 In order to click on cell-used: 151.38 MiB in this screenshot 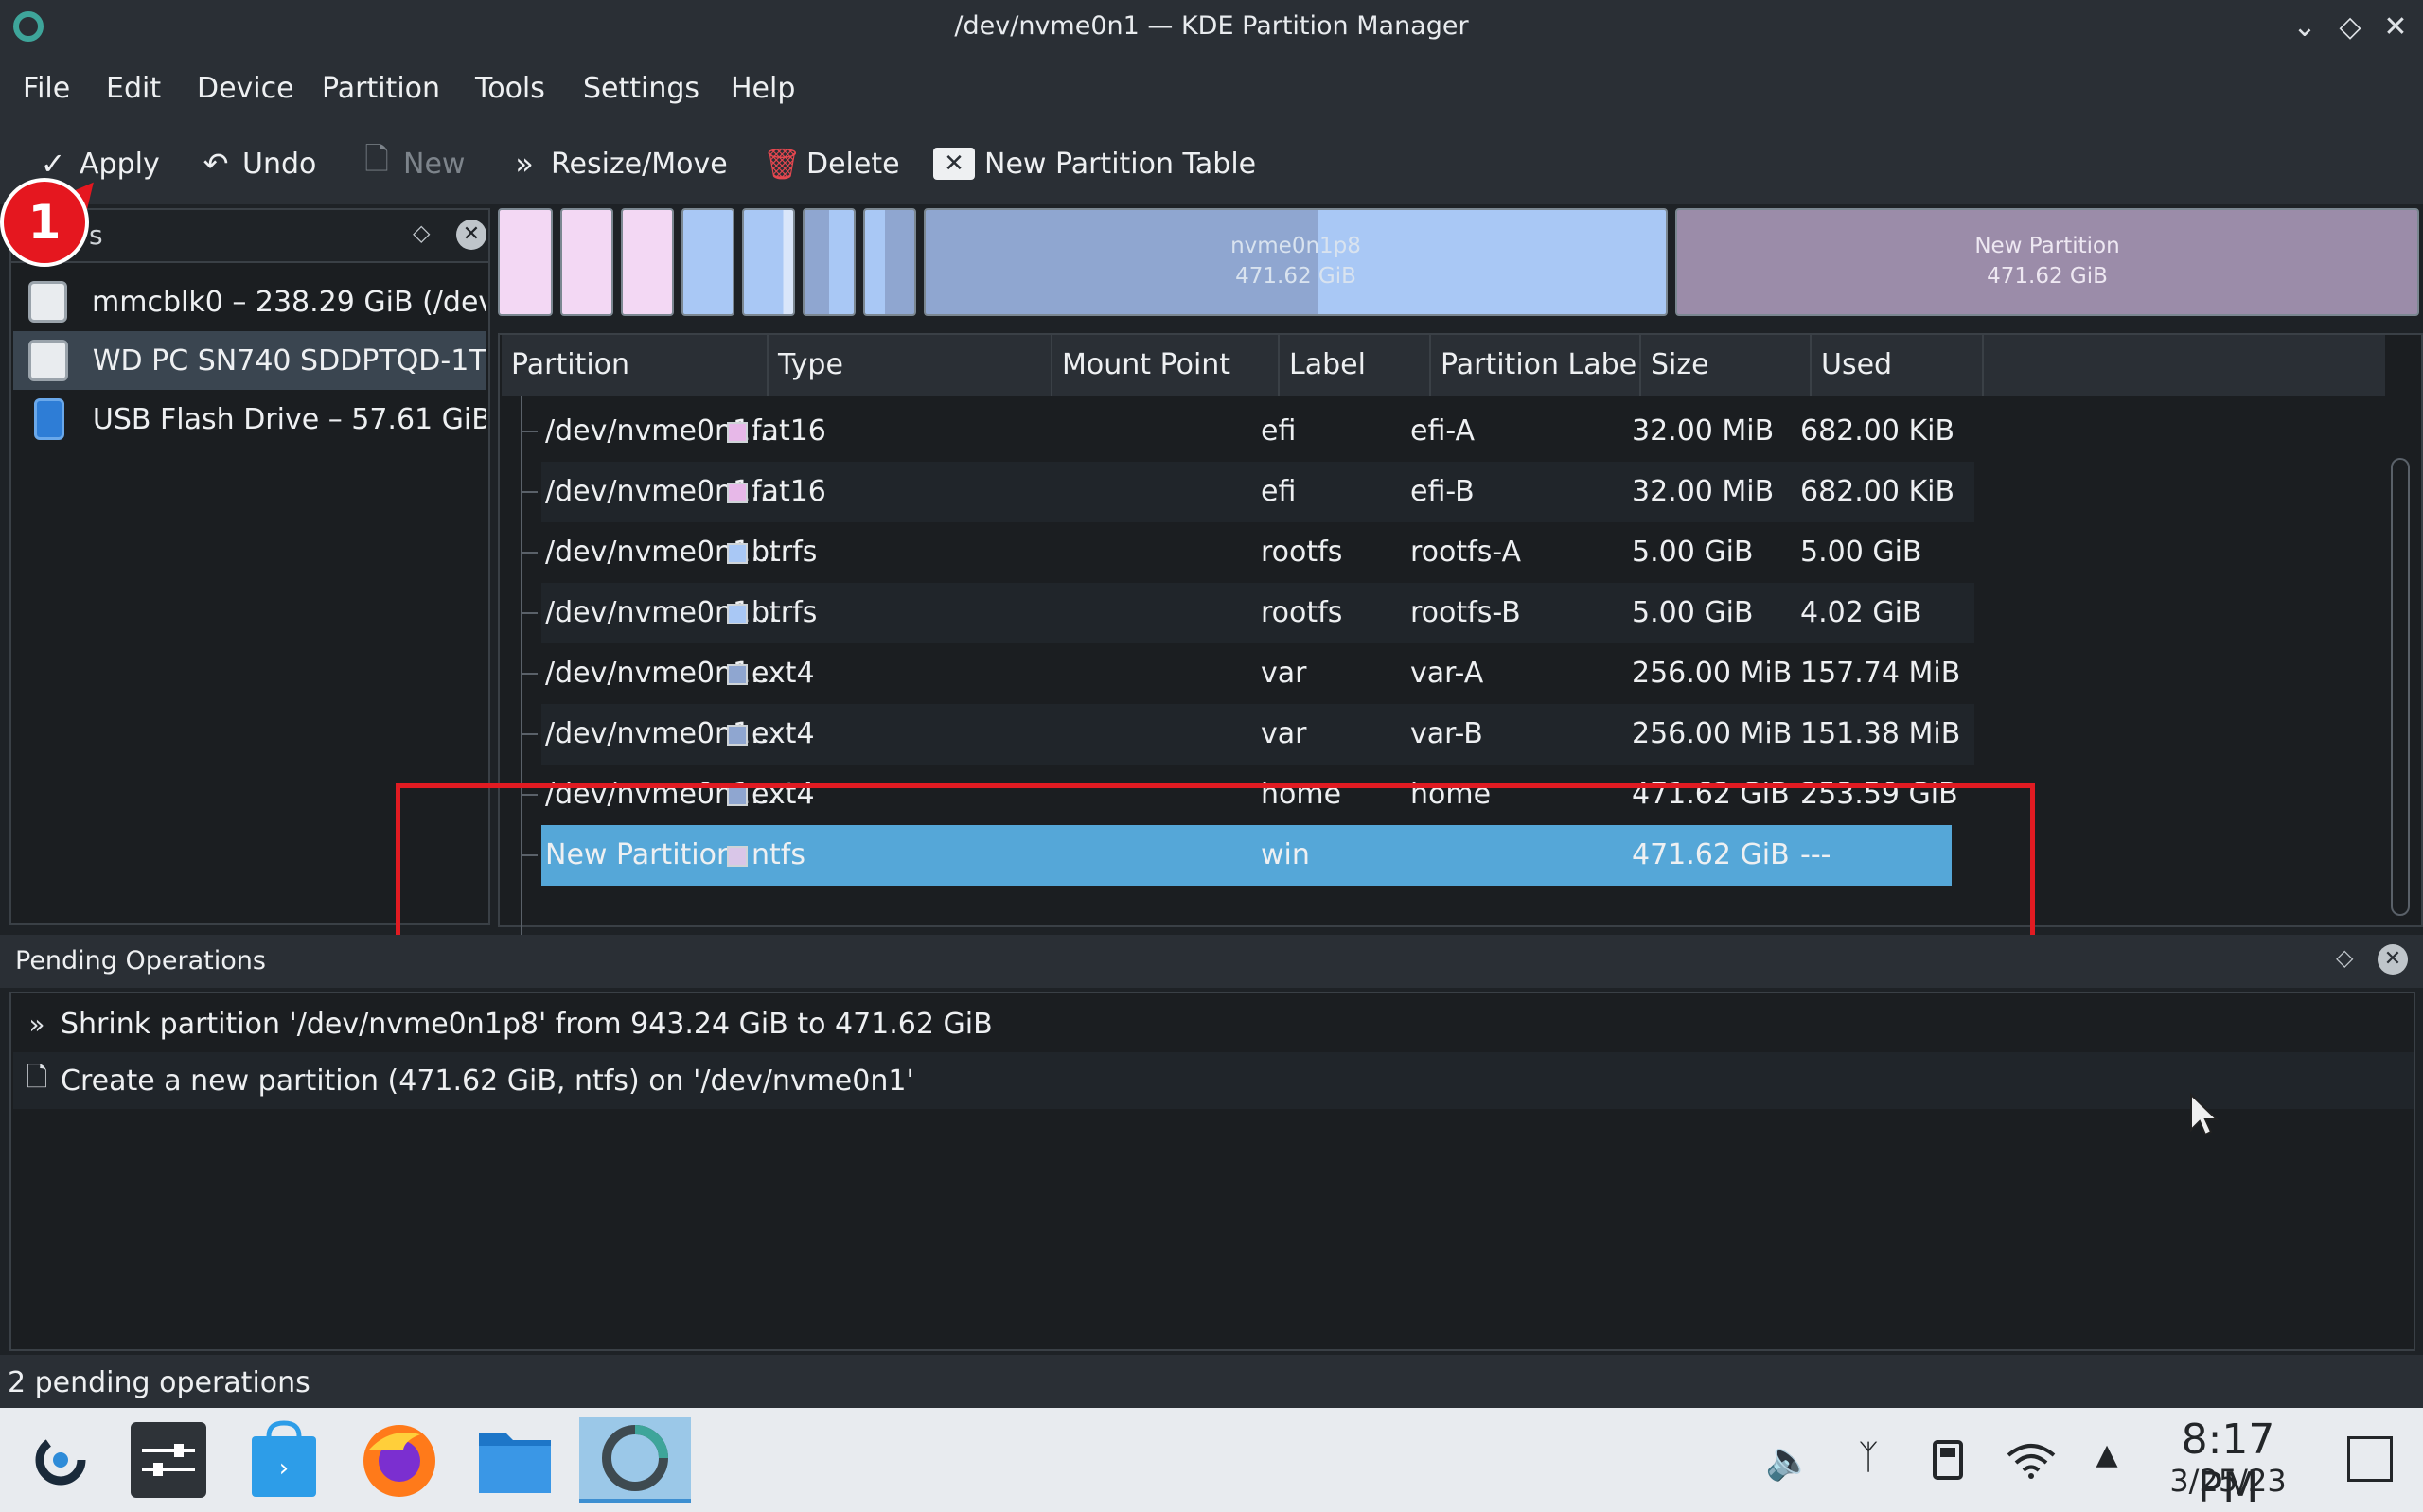, I will do `click(1880, 733)`.